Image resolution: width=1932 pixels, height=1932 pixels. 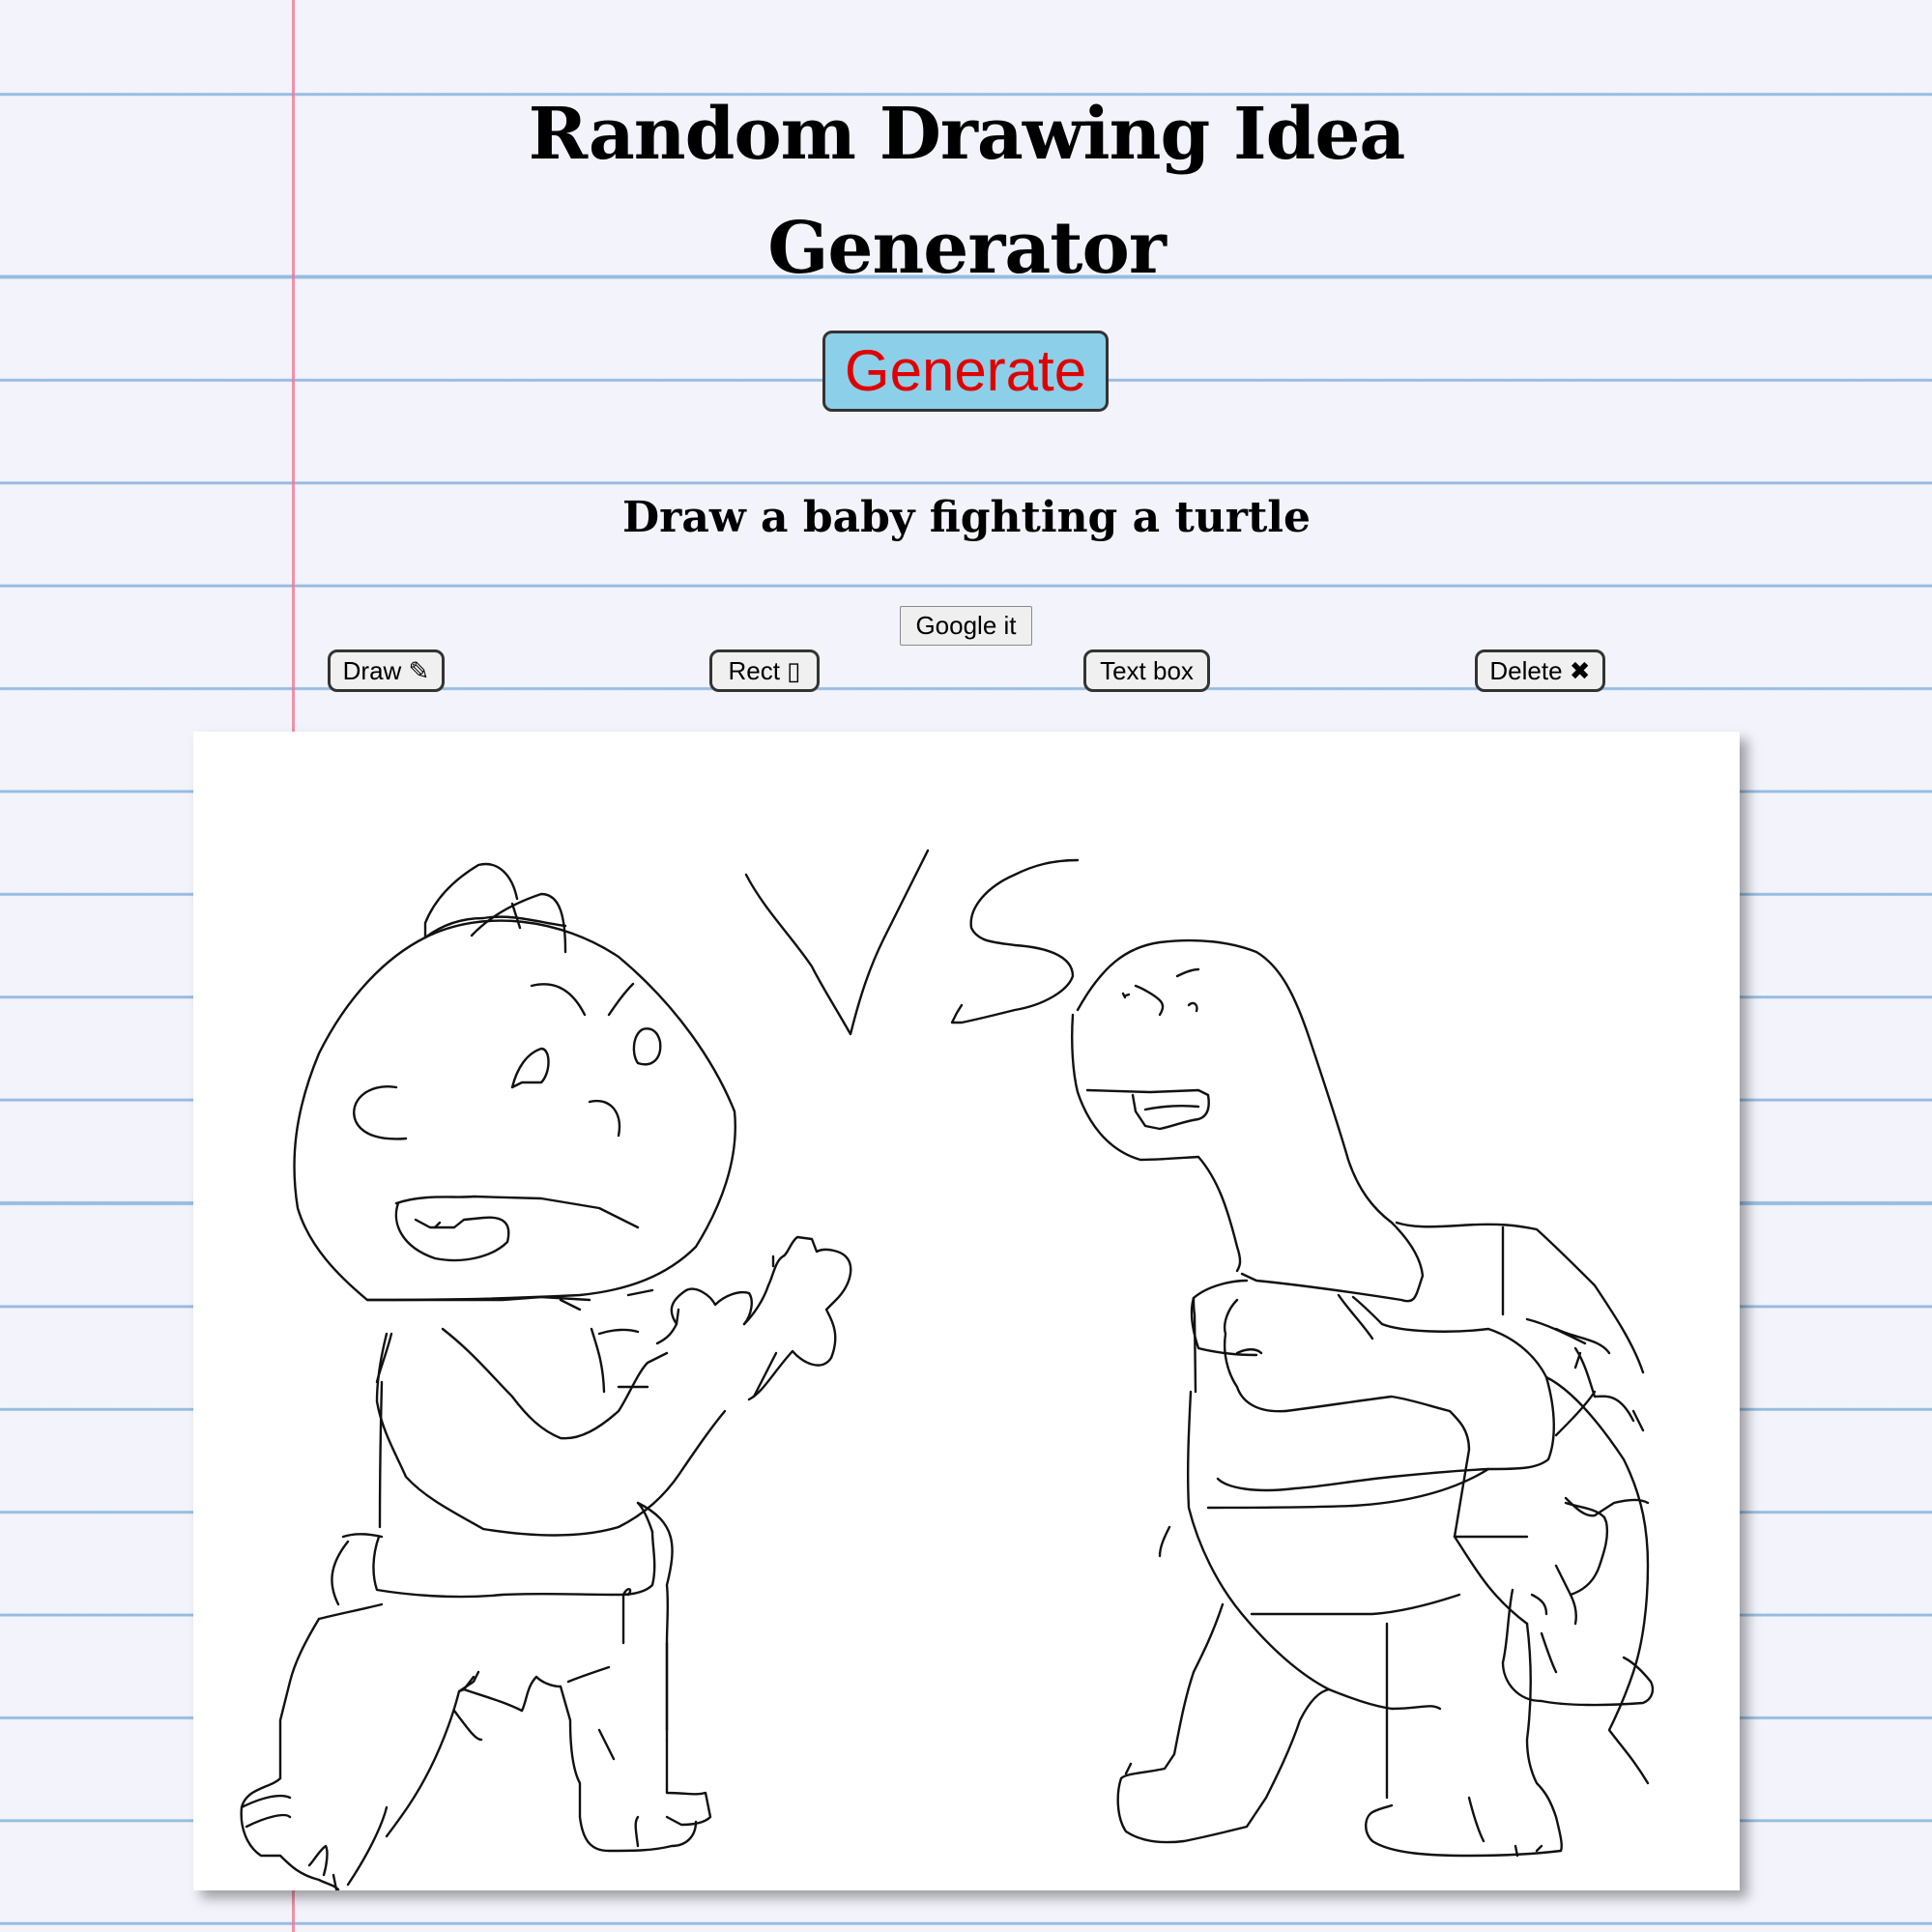 I want to click on google-it-button: Google it, so click(x=966, y=626).